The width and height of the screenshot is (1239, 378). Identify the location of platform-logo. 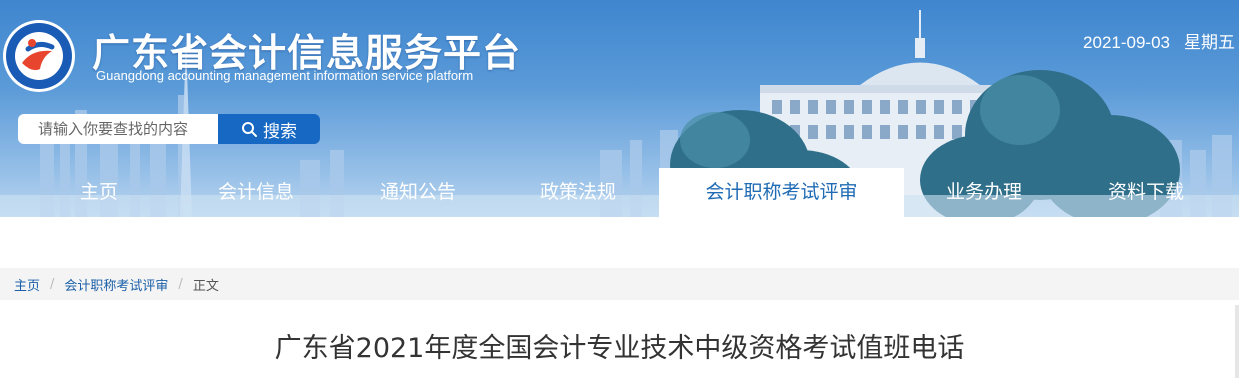
(39, 56).